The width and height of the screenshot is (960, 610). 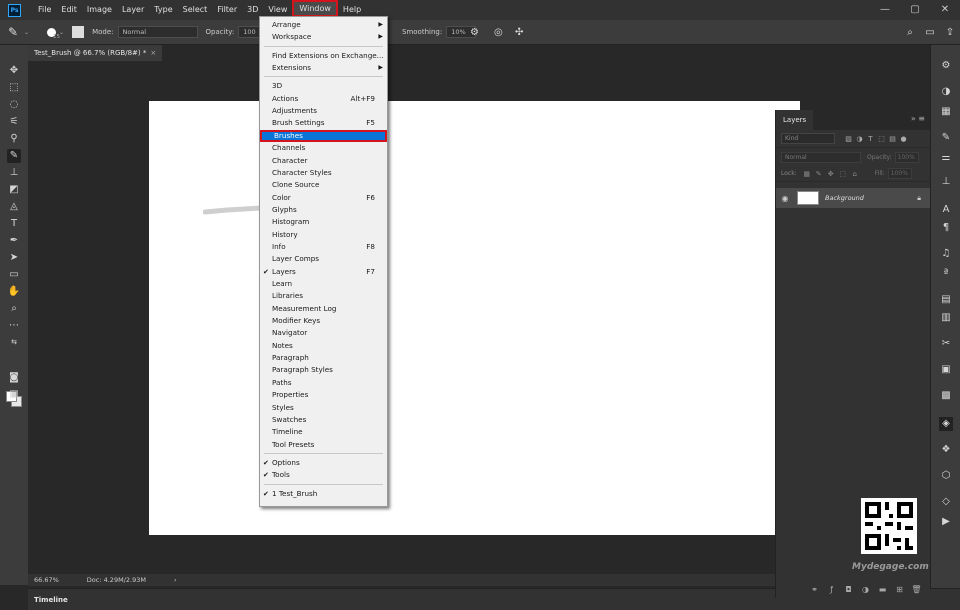 I want to click on clone-source-icon: ⊥, so click(x=946, y=182).